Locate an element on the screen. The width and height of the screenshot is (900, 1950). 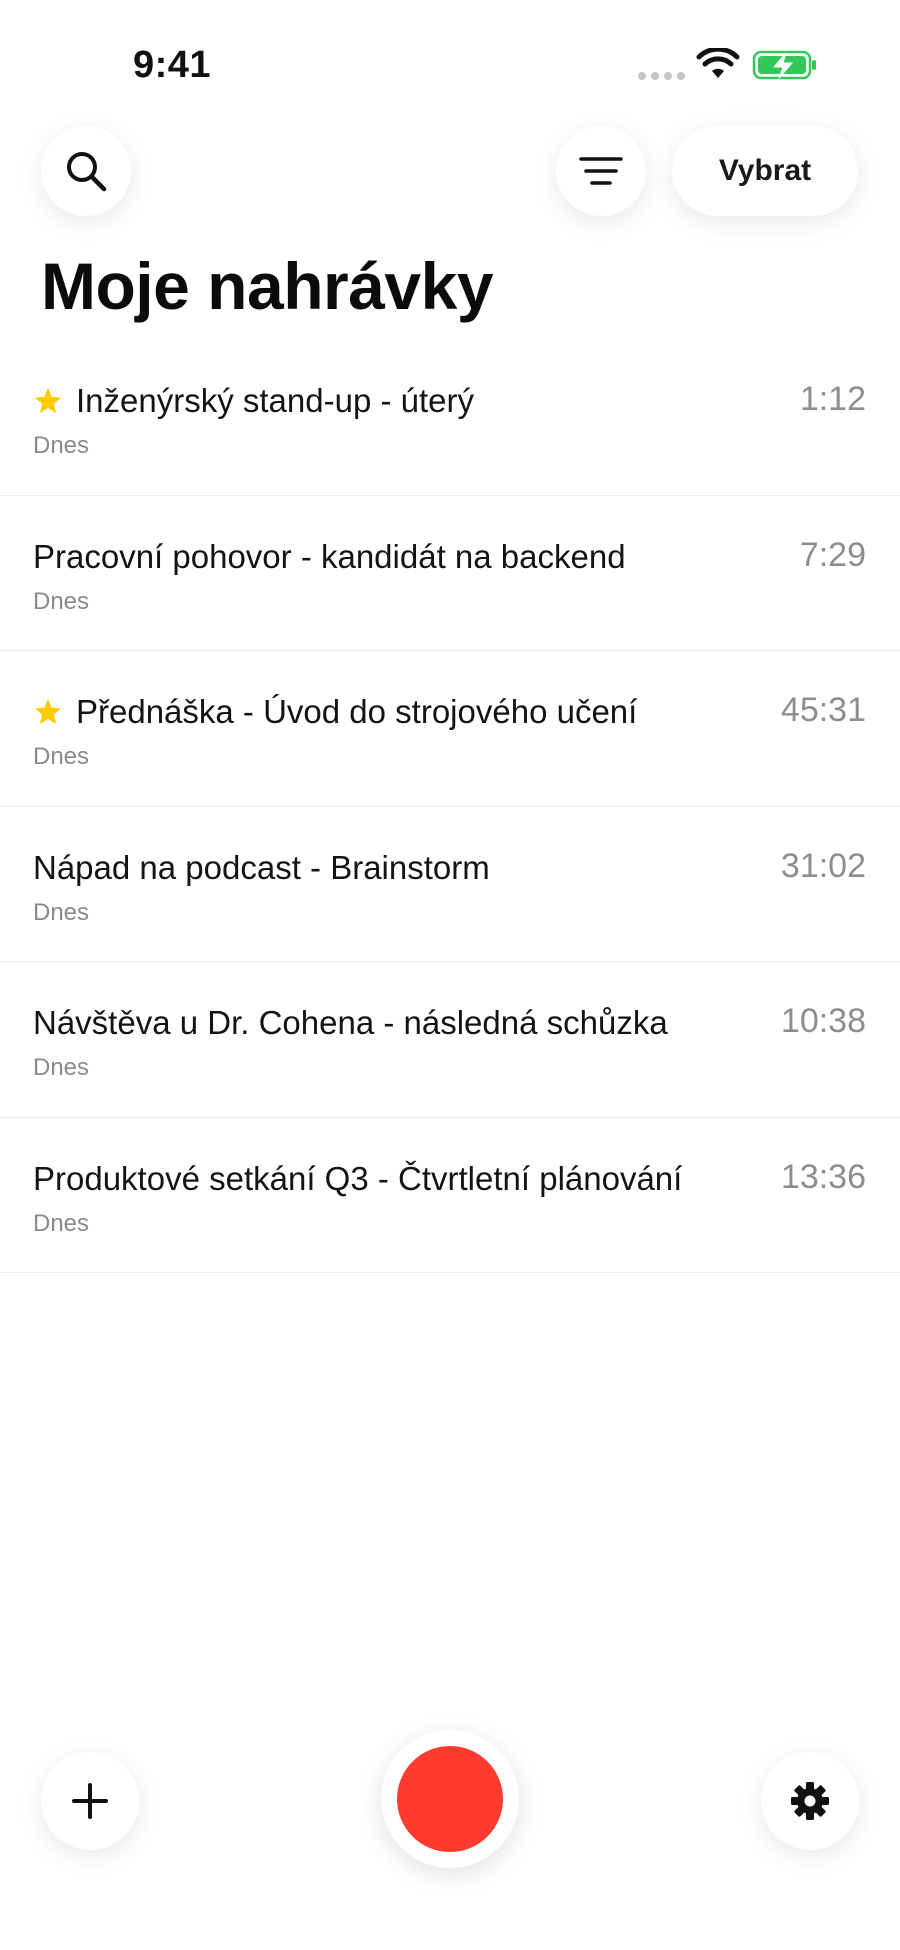
status-time: 9:41 is located at coordinates (172, 65).